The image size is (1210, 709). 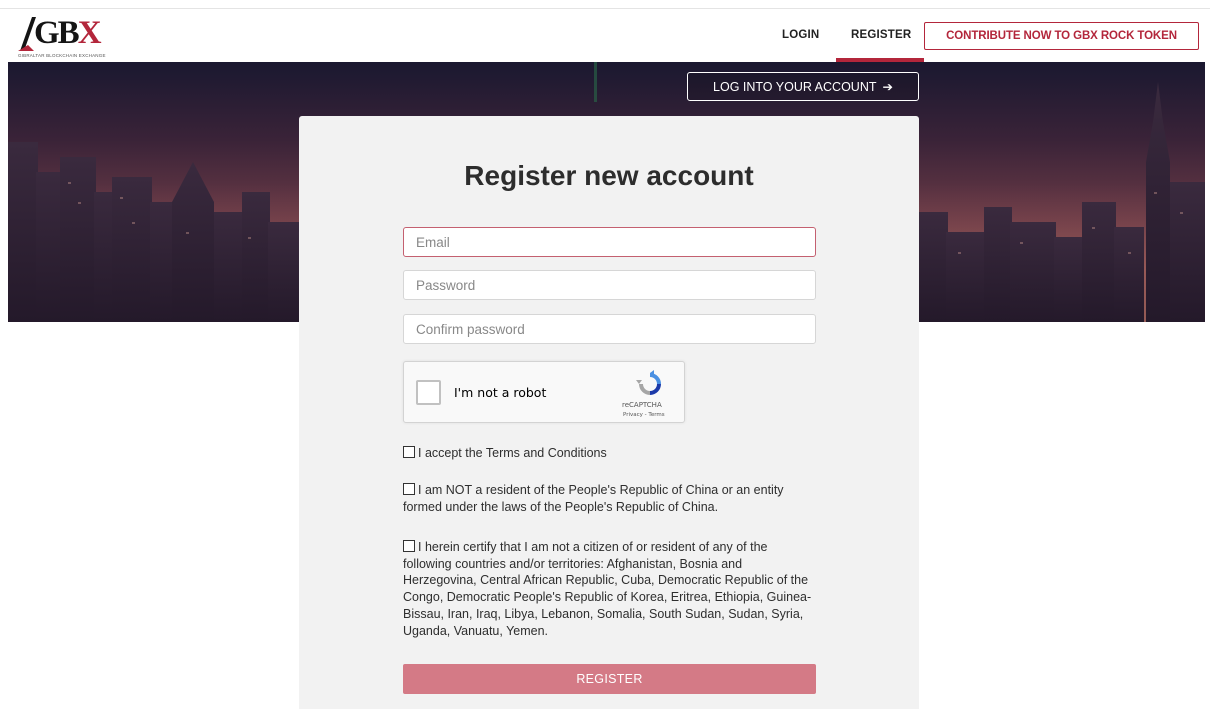 I want to click on register-submit-button: REGISTER, so click(x=609, y=679).